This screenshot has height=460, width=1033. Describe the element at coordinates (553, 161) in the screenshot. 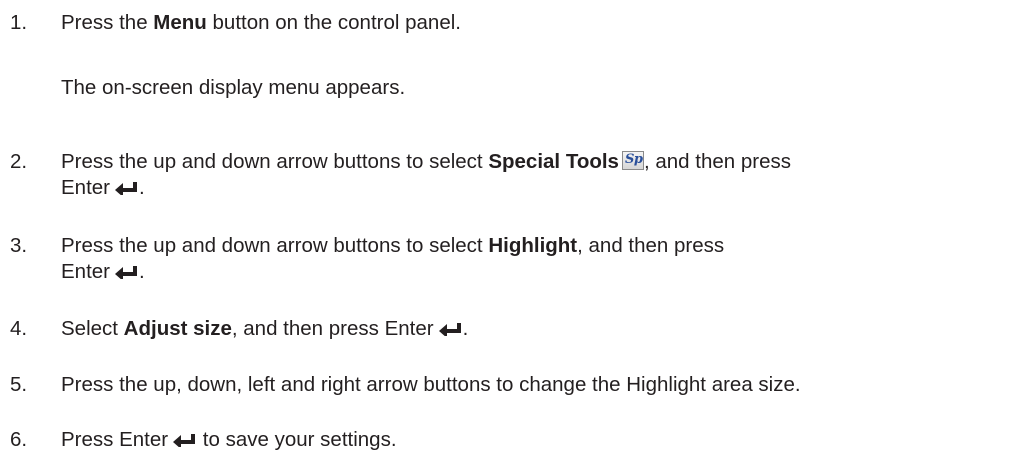

I see `special-tools-label: Special Tools` at that location.